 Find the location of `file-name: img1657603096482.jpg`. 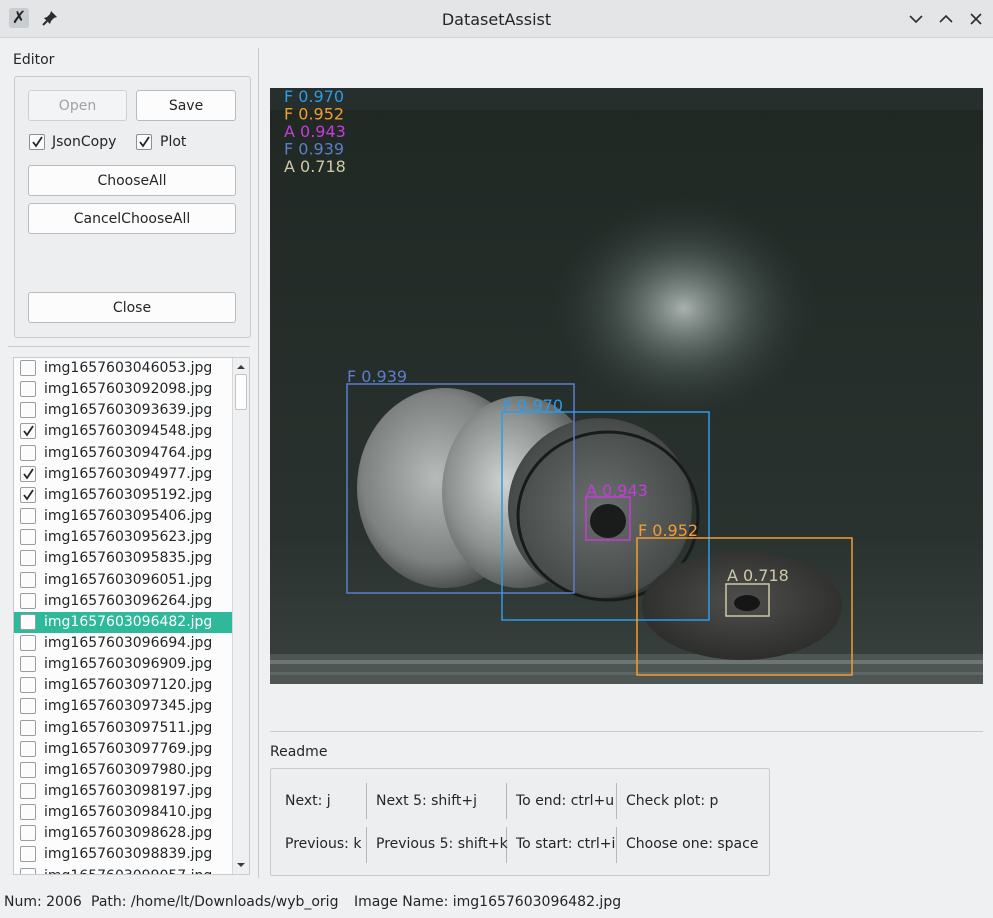

file-name: img1657603096482.jpg is located at coordinates (128, 621).